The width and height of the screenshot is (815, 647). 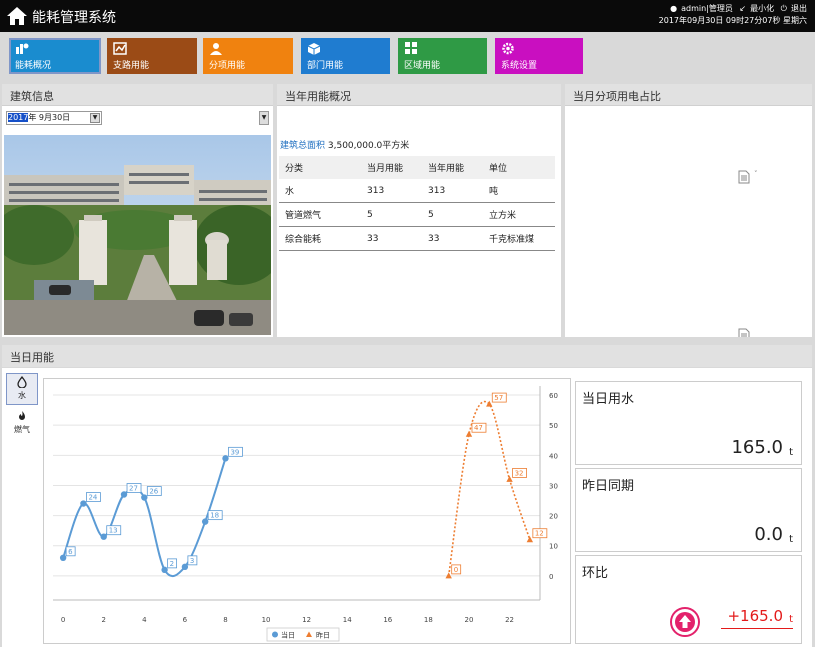 What do you see at coordinates (391, 191) in the screenshot?
I see `cell: 313` at bounding box center [391, 191].